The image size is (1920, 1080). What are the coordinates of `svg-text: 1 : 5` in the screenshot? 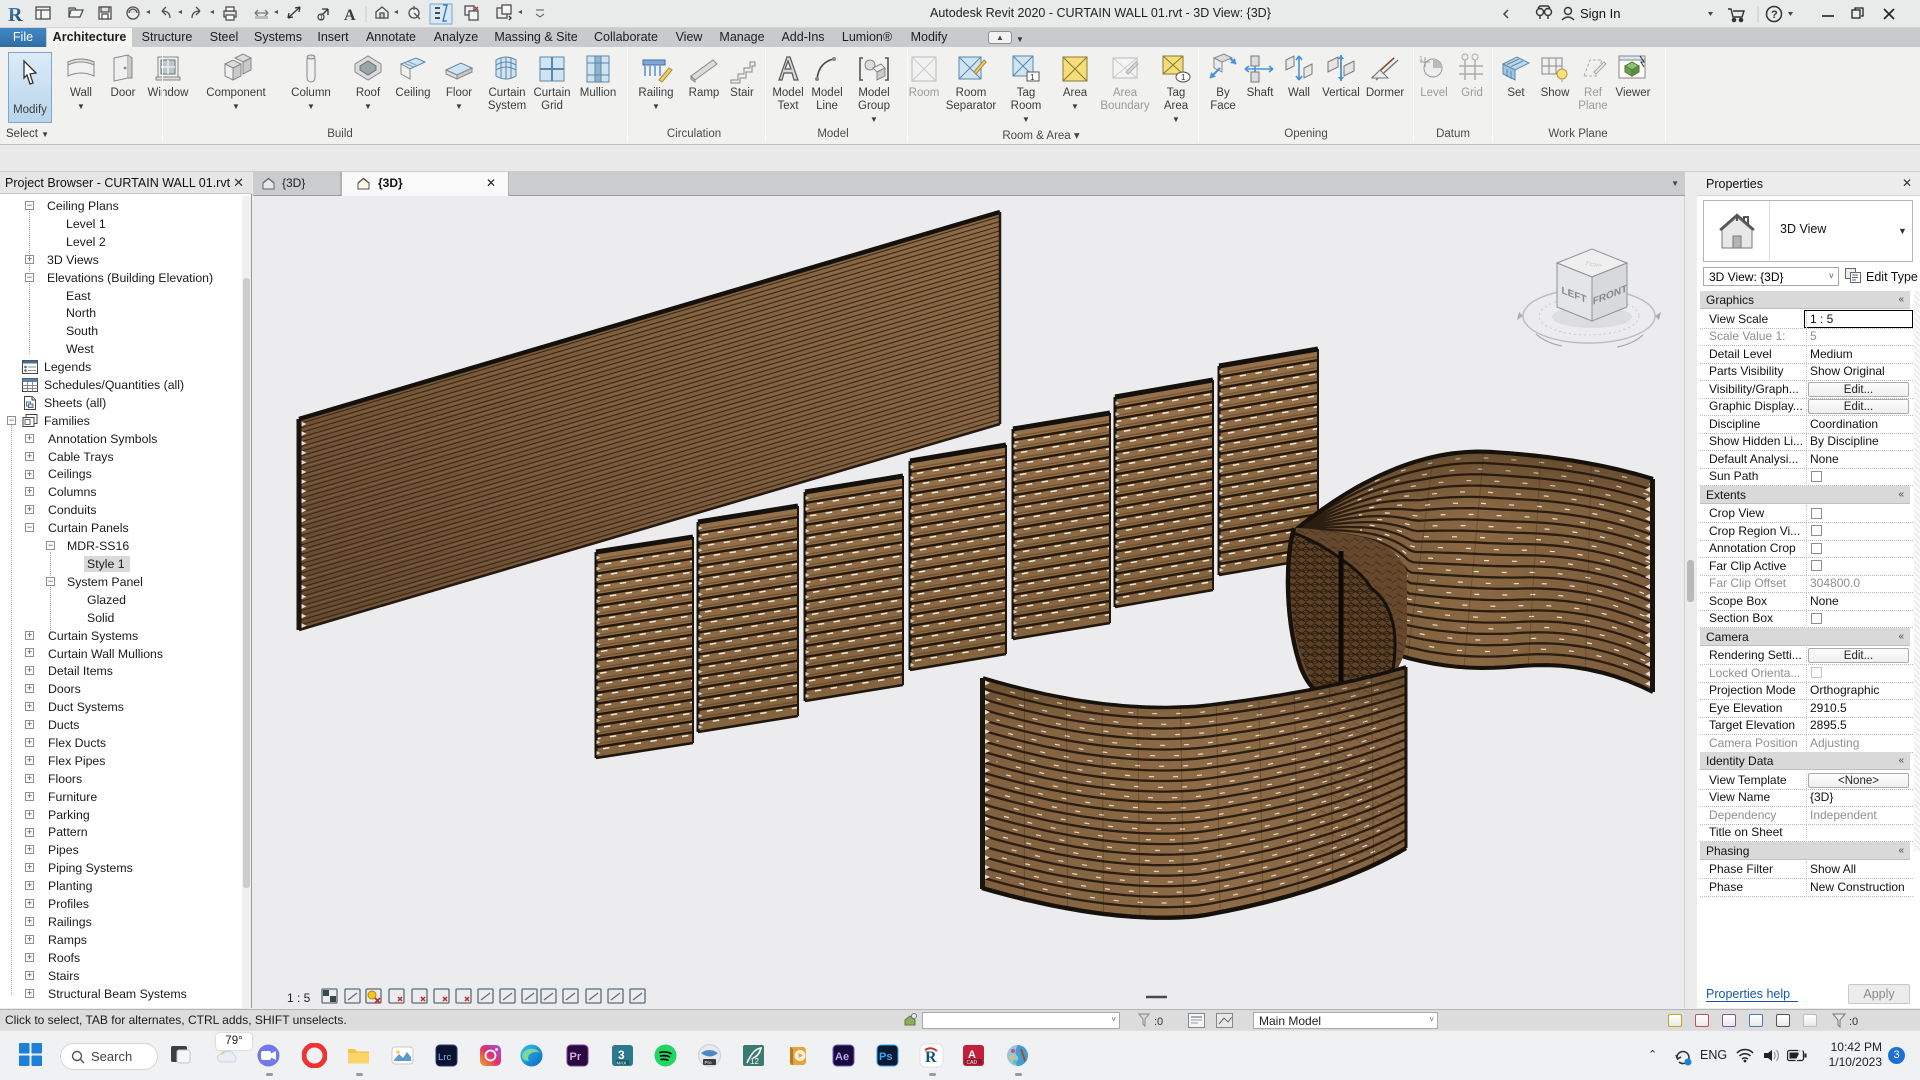 It's located at (299, 998).